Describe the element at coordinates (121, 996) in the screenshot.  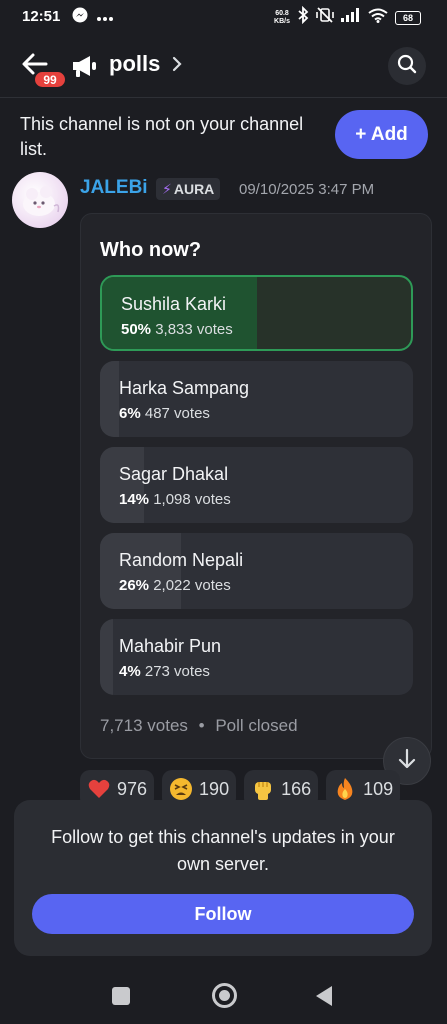
I see `recent-apps-button` at that location.